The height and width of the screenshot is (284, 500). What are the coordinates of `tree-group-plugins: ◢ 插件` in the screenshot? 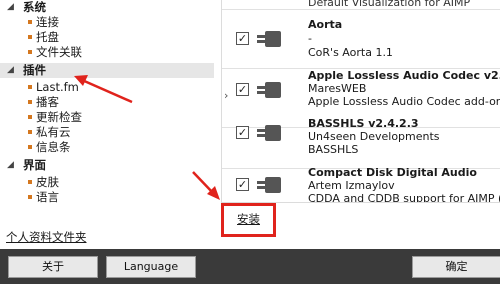 It's located at (107, 70).